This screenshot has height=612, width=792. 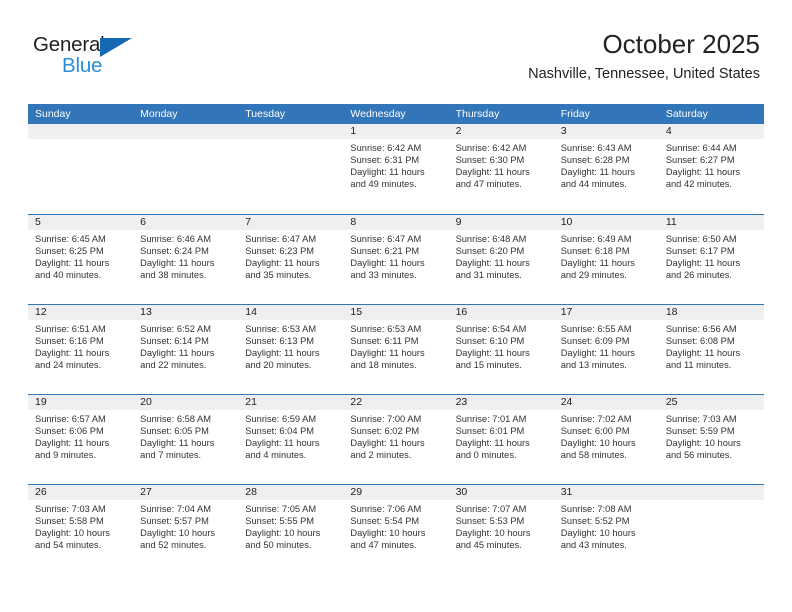 I want to click on day-info-line: Sunset: 6:01 PM, so click(x=490, y=431).